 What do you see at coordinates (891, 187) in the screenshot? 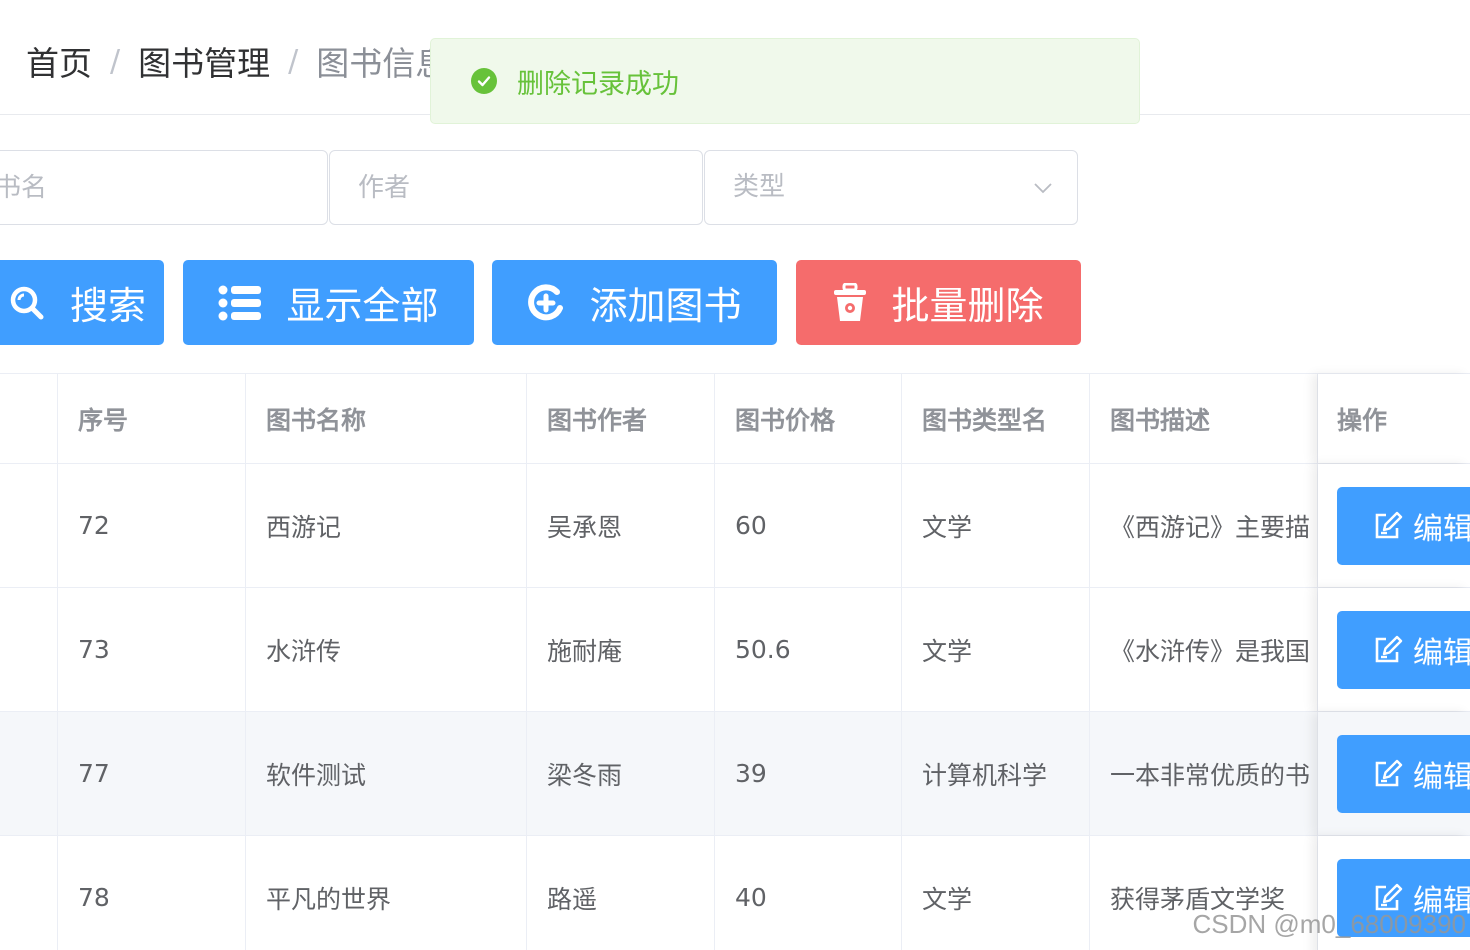
I see `type-select: 类型` at bounding box center [891, 187].